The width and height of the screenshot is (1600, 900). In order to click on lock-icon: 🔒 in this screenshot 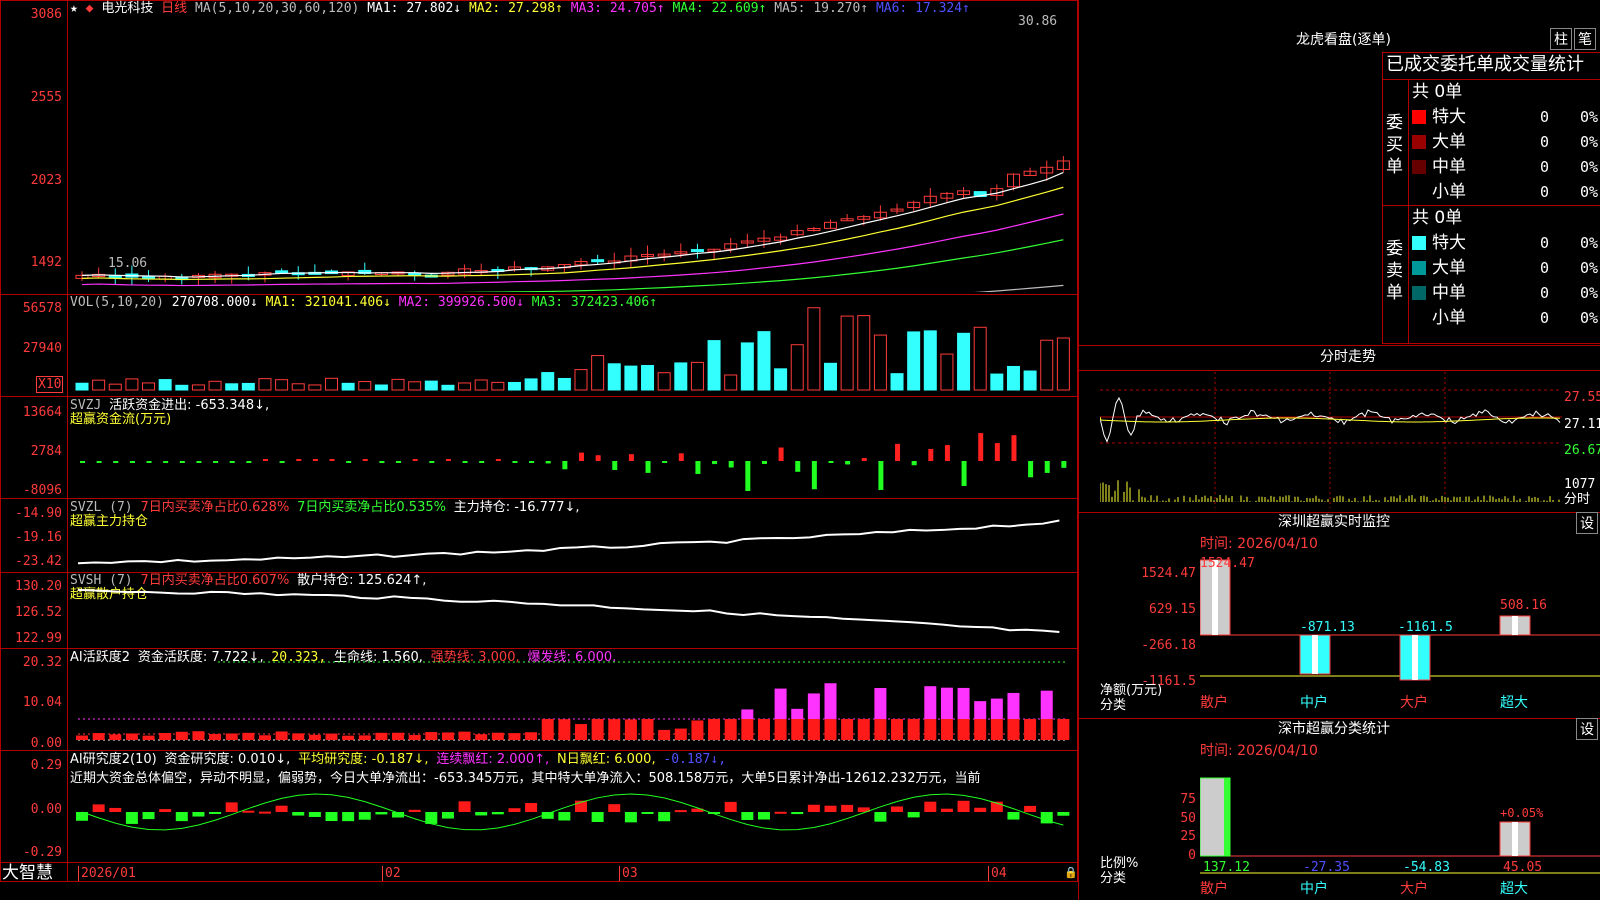, I will do `click(1071, 872)`.